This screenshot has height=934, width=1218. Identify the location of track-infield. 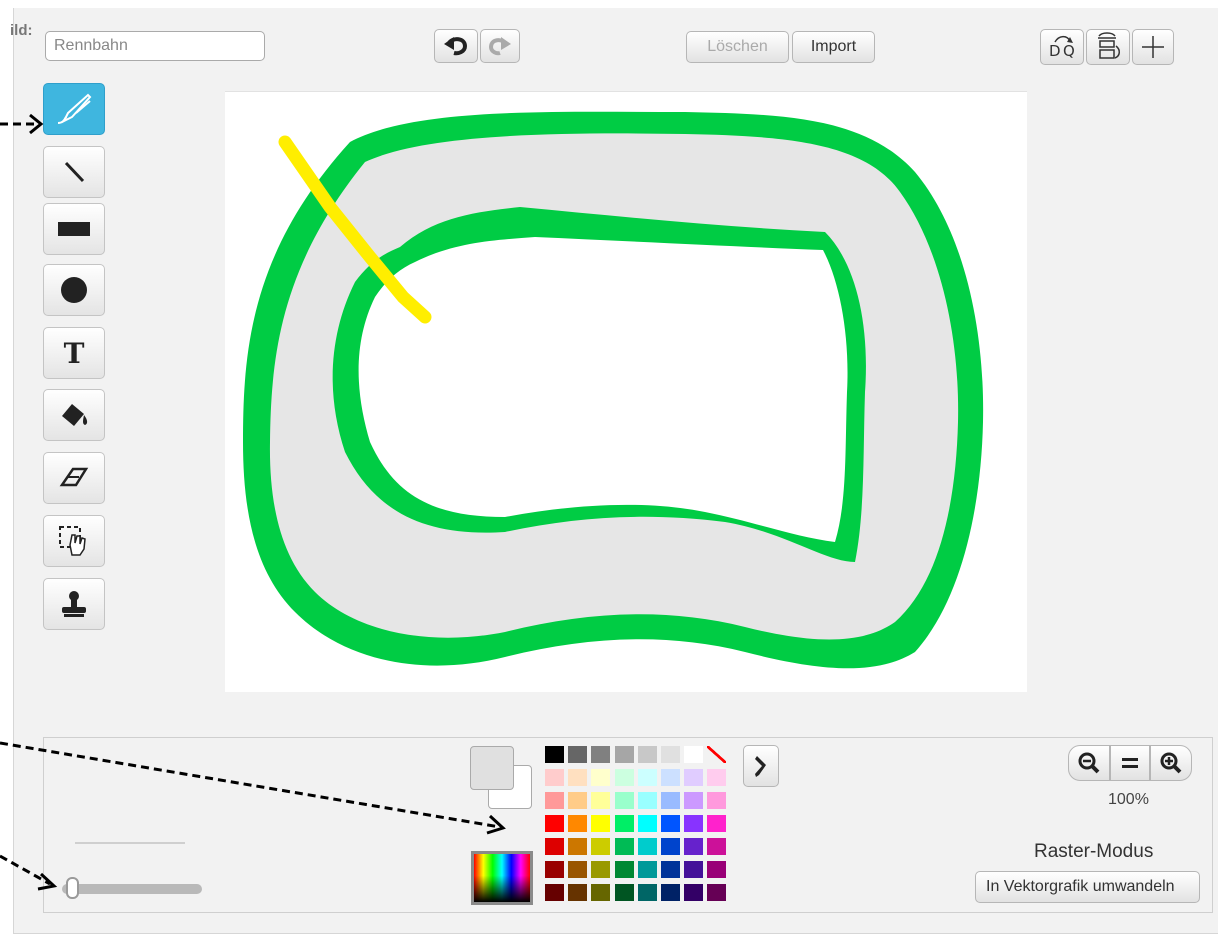
(603, 389).